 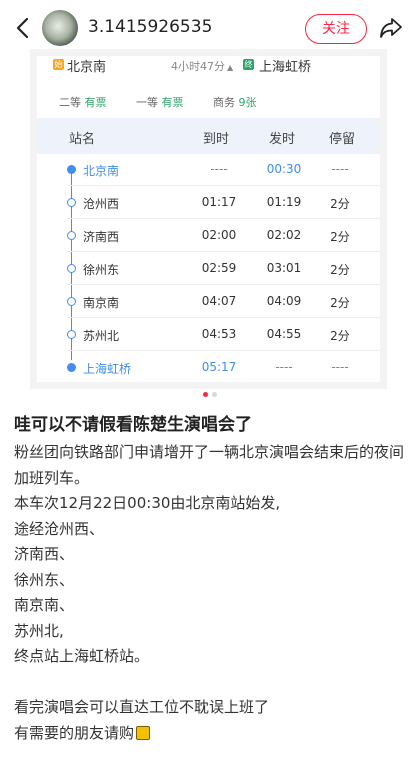 I want to click on stop-depart: 04:09, so click(x=284, y=301).